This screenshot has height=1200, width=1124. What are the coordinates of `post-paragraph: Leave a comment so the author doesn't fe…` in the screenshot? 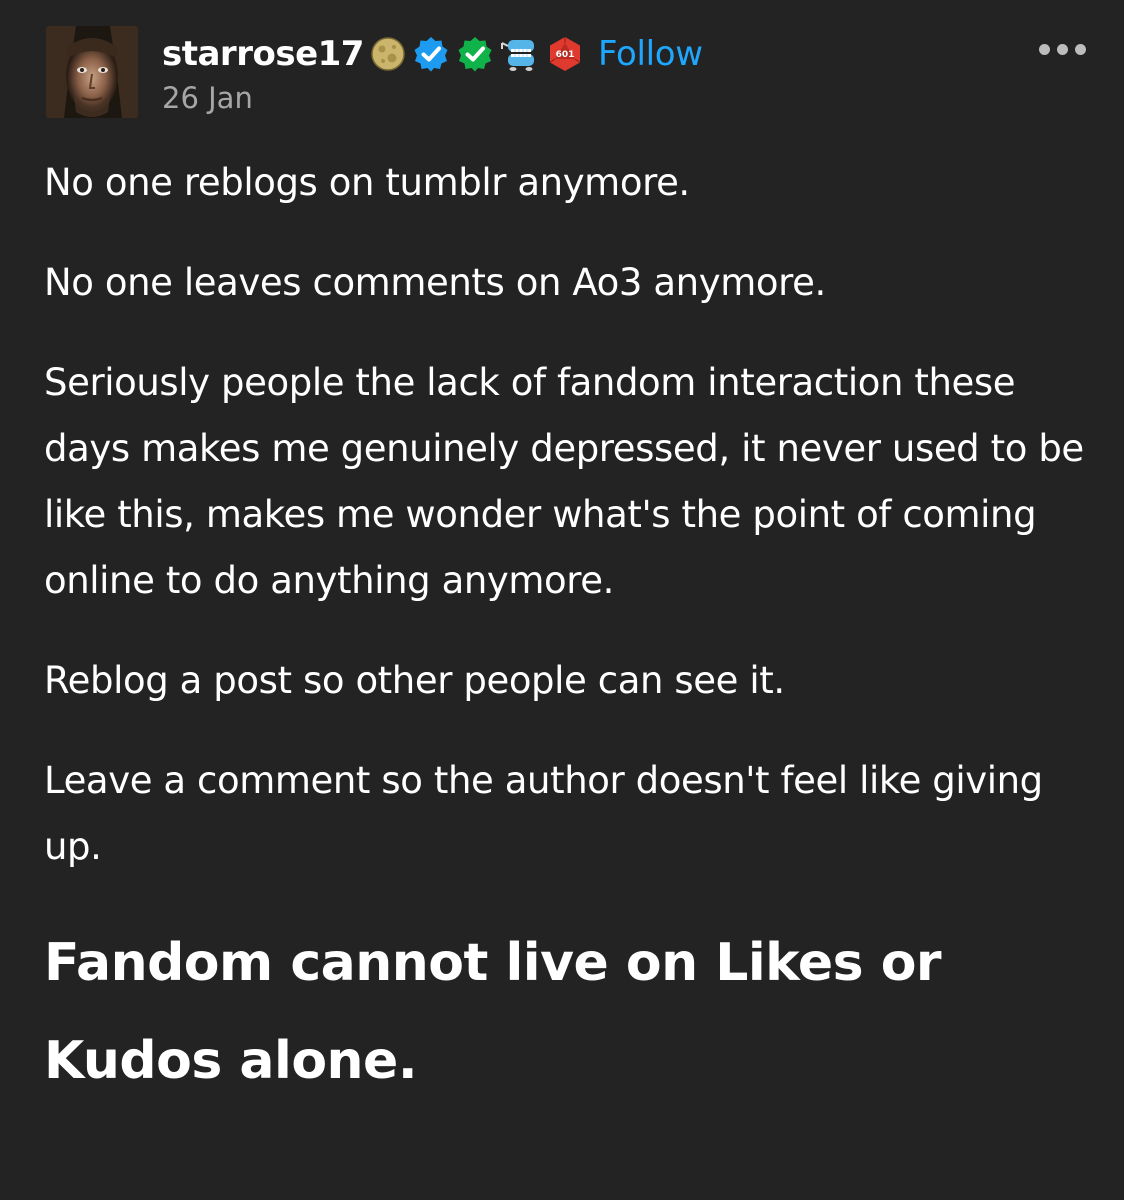 It's located at (543, 813).